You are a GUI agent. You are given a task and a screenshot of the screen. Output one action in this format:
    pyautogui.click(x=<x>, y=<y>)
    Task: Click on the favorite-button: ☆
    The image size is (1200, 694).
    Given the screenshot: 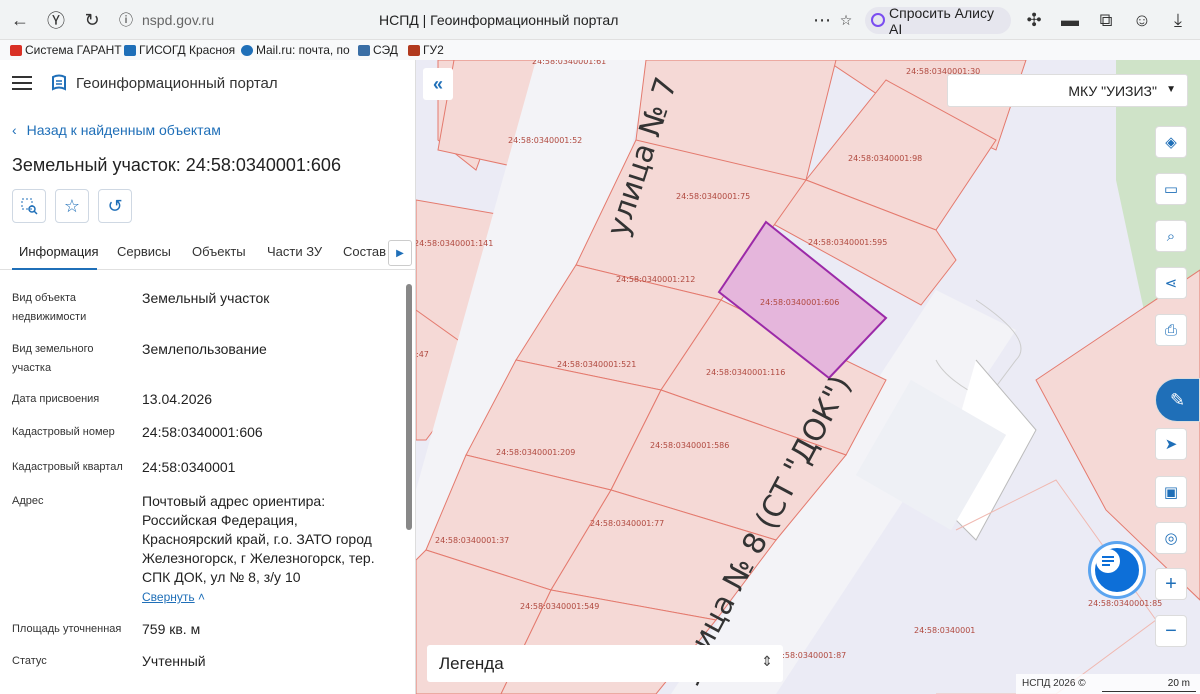 What is the action you would take?
    pyautogui.click(x=72, y=206)
    